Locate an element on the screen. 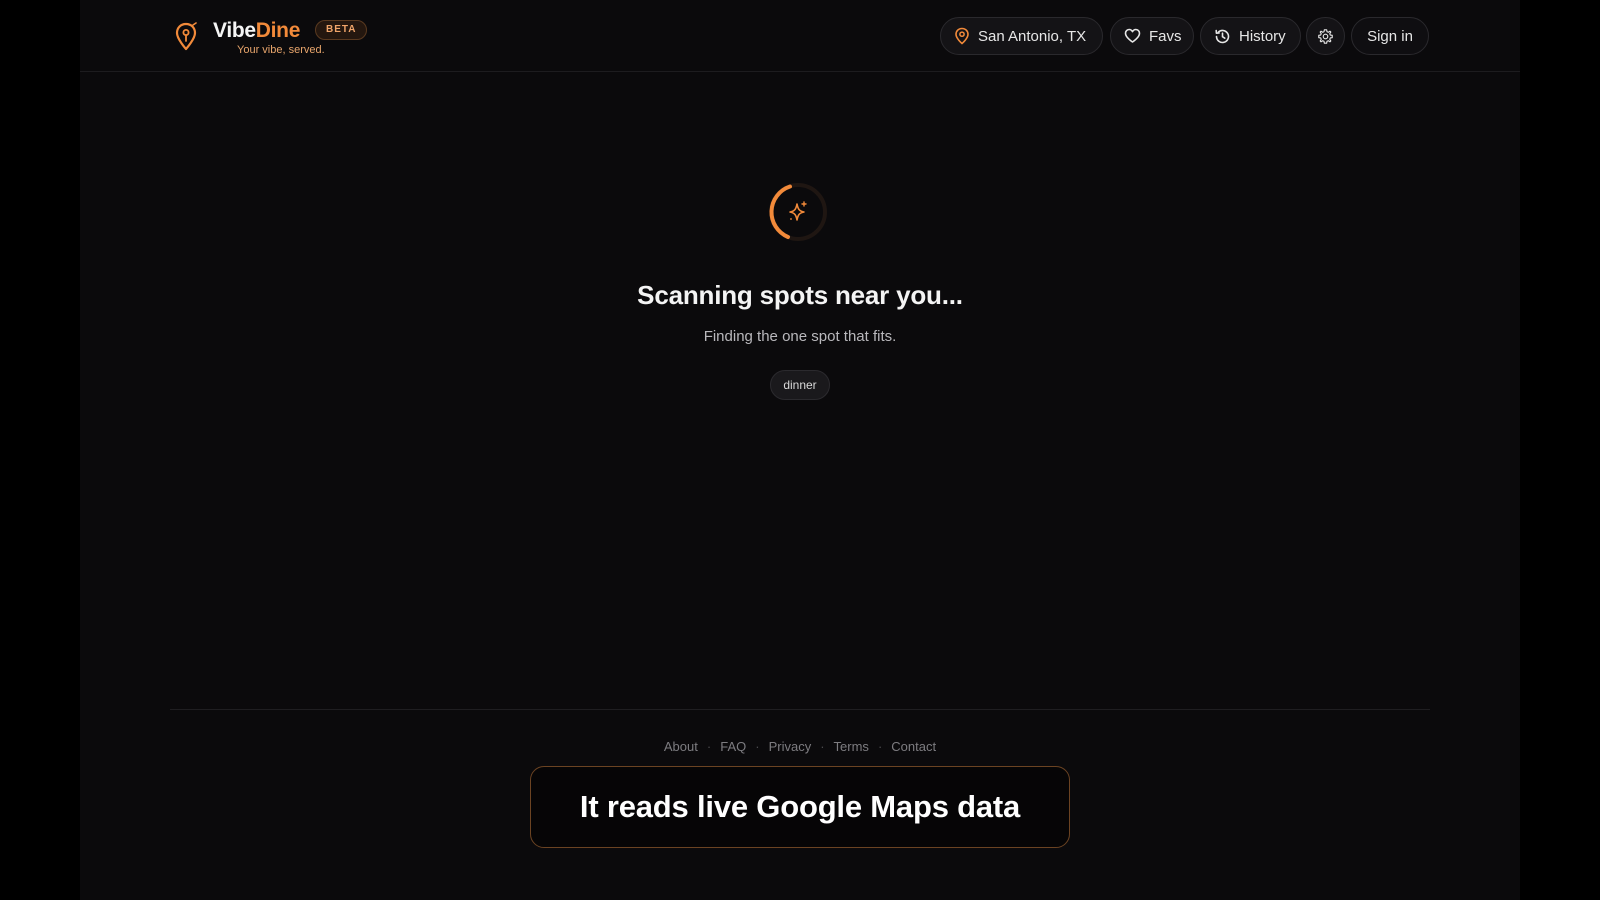 This screenshot has width=1600, height=900. favs-label: Favs is located at coordinates (1165, 36).